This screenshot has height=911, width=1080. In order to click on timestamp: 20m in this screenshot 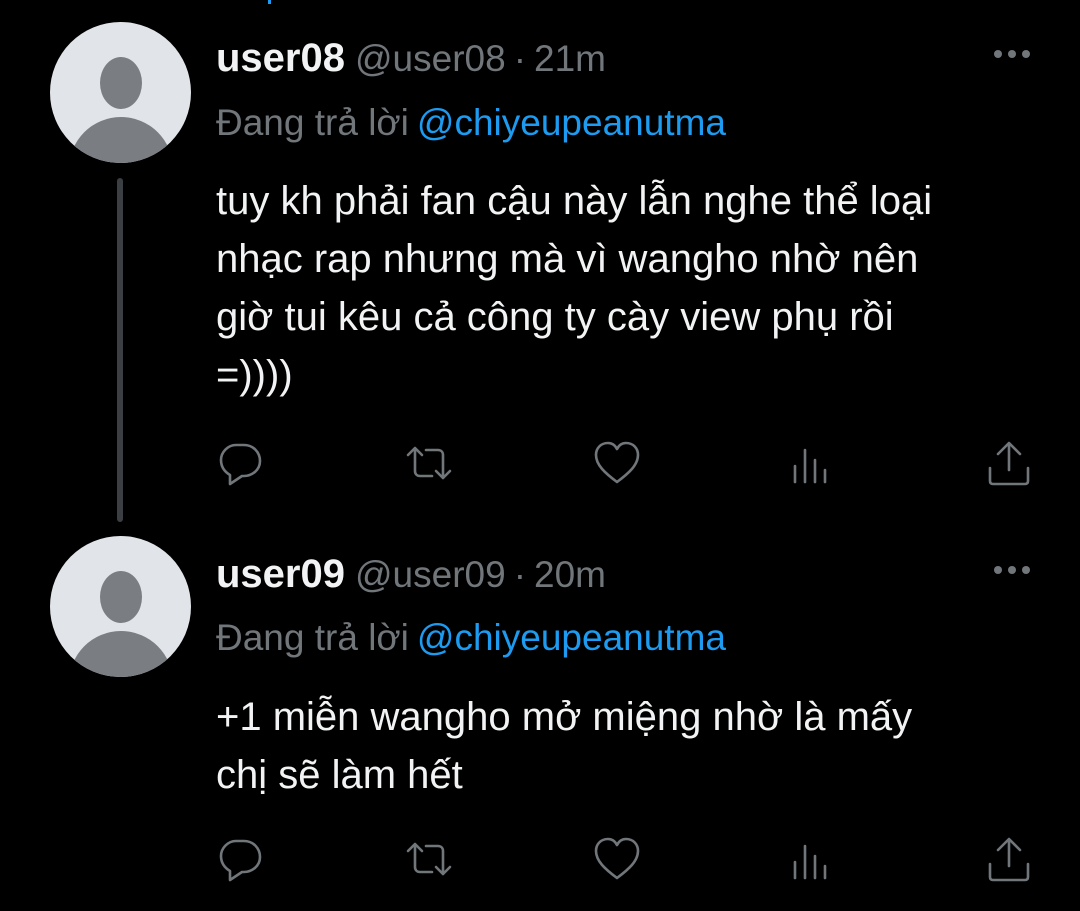, I will do `click(570, 574)`.